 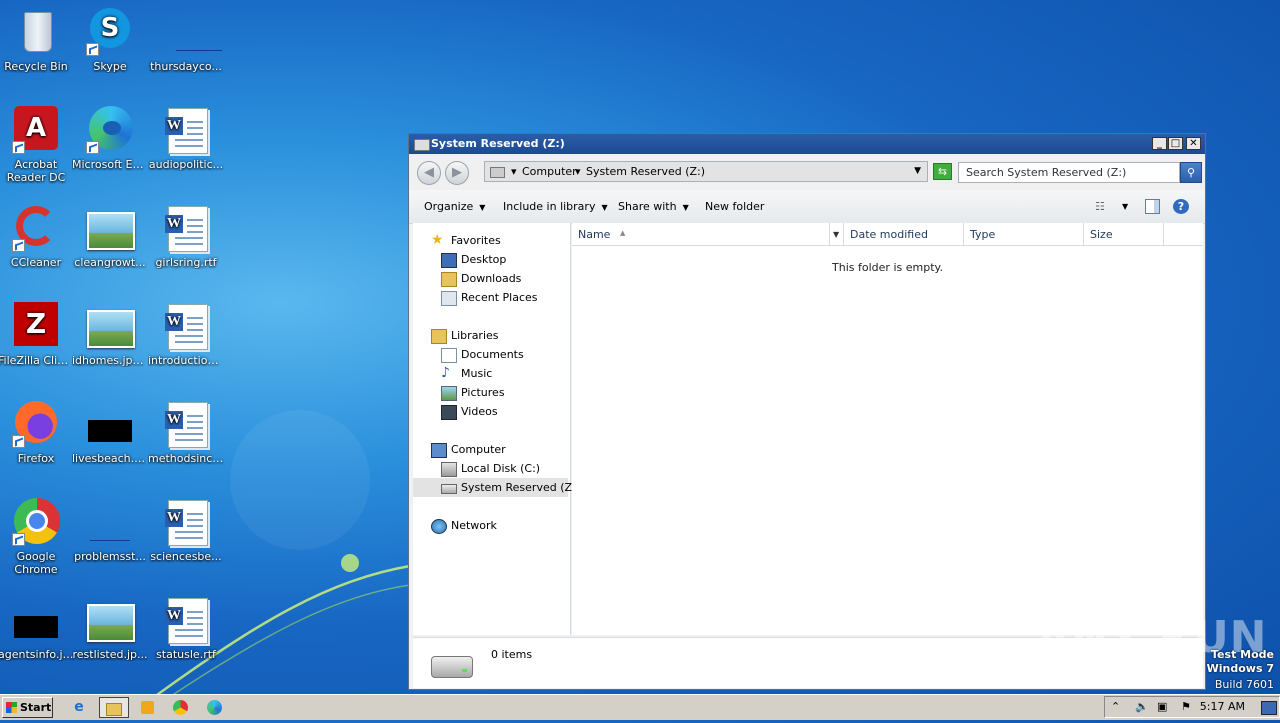 I want to click on new-folder-button: New folder, so click(x=734, y=206).